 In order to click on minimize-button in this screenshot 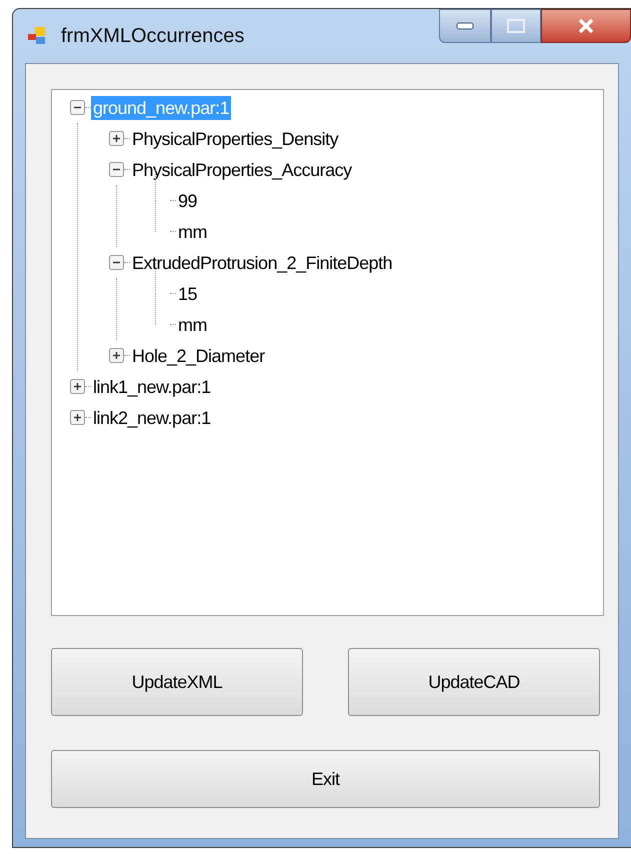, I will do `click(465, 26)`.